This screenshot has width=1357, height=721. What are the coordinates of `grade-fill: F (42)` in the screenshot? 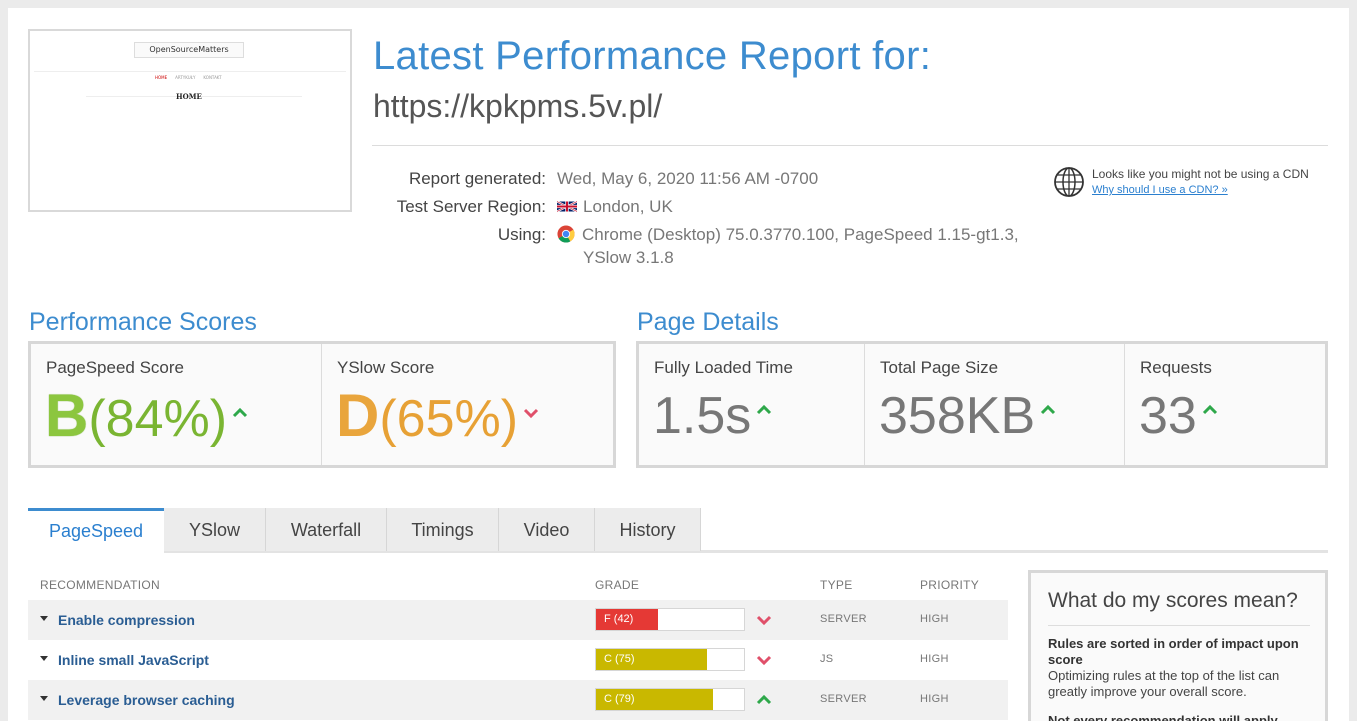 It's located at (627, 619).